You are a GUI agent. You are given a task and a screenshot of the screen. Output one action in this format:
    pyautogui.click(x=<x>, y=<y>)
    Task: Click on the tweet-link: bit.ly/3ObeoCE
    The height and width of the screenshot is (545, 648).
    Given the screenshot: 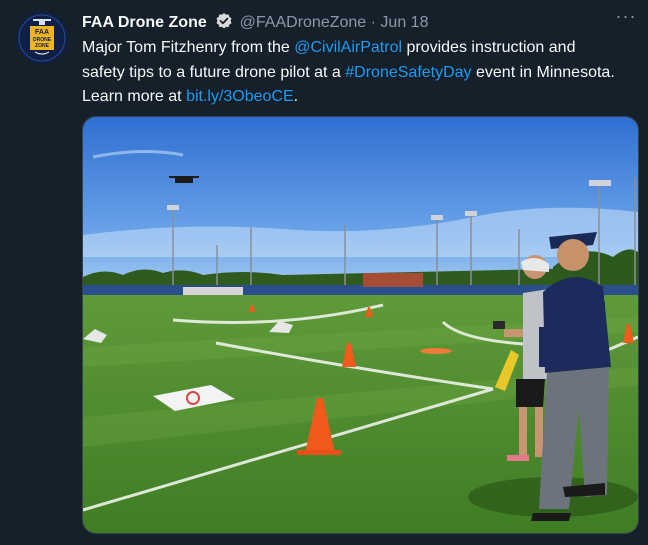 What is the action you would take?
    pyautogui.click(x=240, y=96)
    